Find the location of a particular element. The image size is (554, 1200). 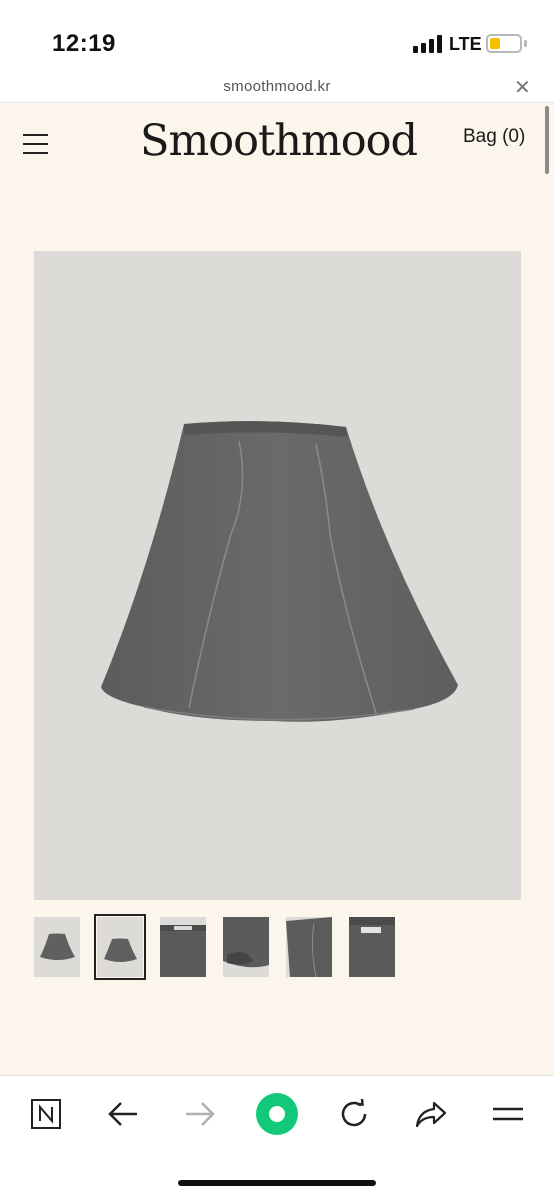

skirt-seam-detail-thumbnail is located at coordinates (309, 947).